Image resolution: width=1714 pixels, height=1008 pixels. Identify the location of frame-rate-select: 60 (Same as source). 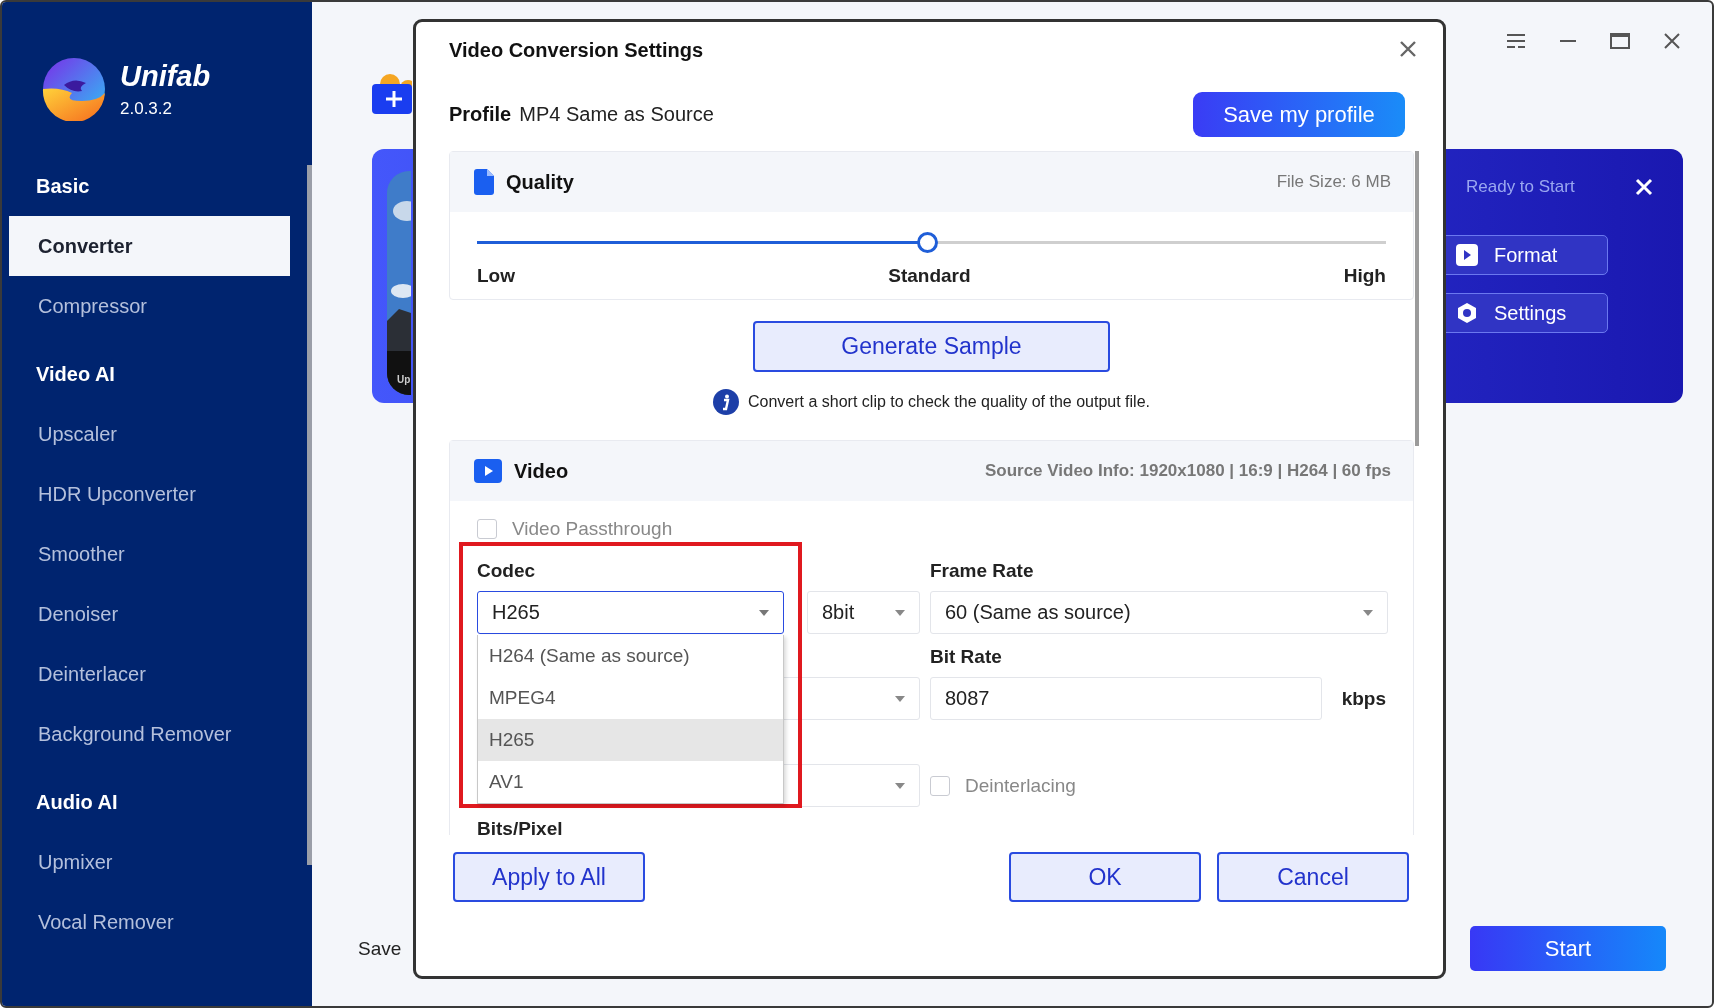
(1159, 612).